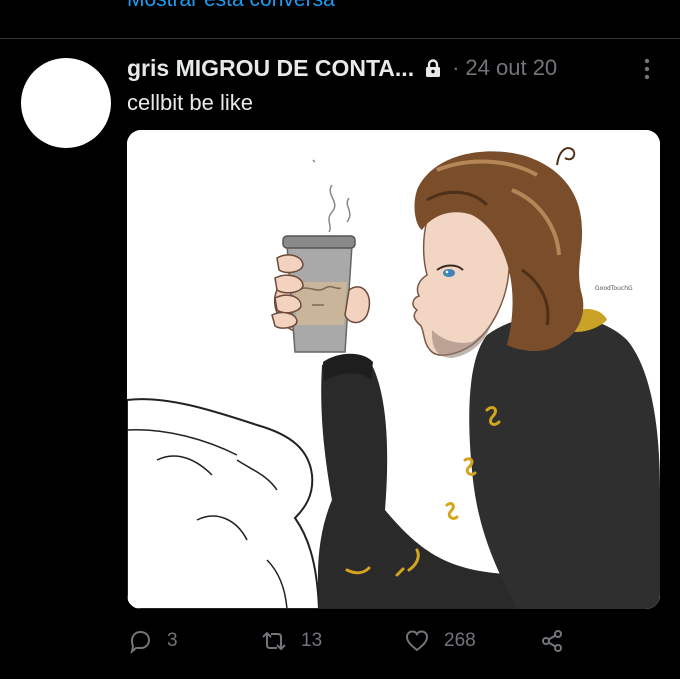  What do you see at coordinates (433, 68) in the screenshot?
I see `lock-icon` at bounding box center [433, 68].